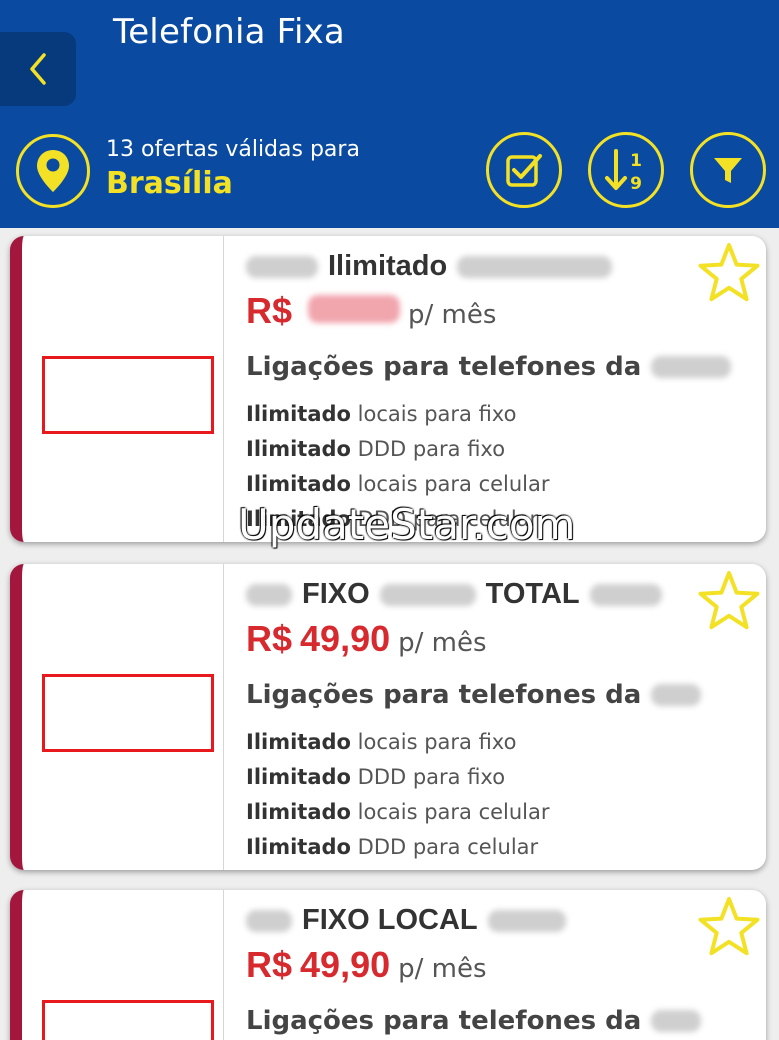  I want to click on plan-name: FIXO LOCAL, so click(406, 920).